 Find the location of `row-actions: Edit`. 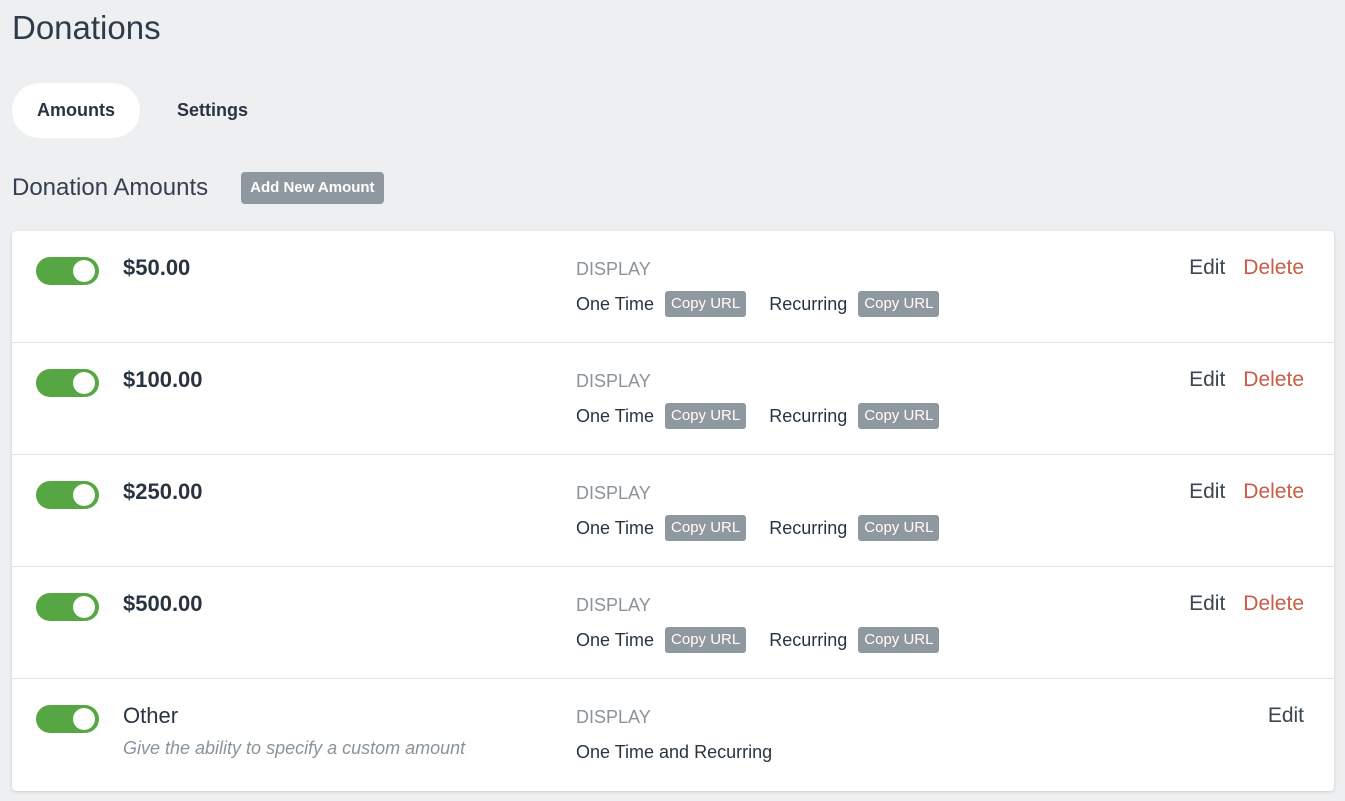

row-actions: Edit is located at coordinates (1286, 716).